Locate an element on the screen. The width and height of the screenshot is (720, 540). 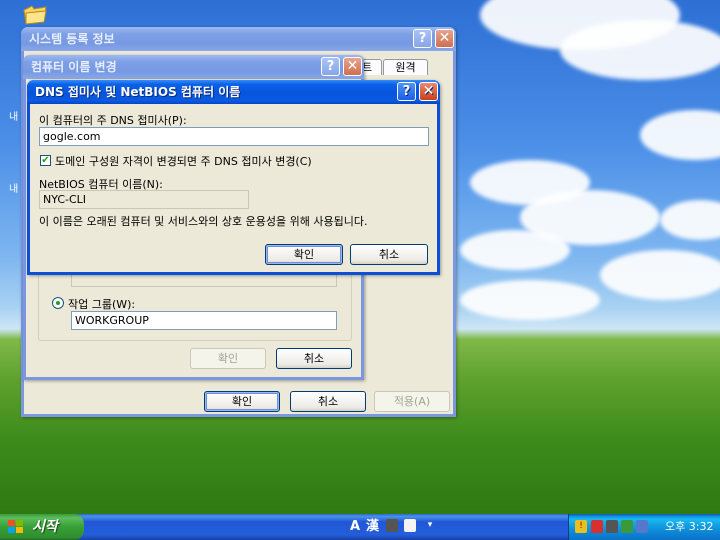
window-title: 컴퓨터 이름 변경 is located at coordinates (74, 67).